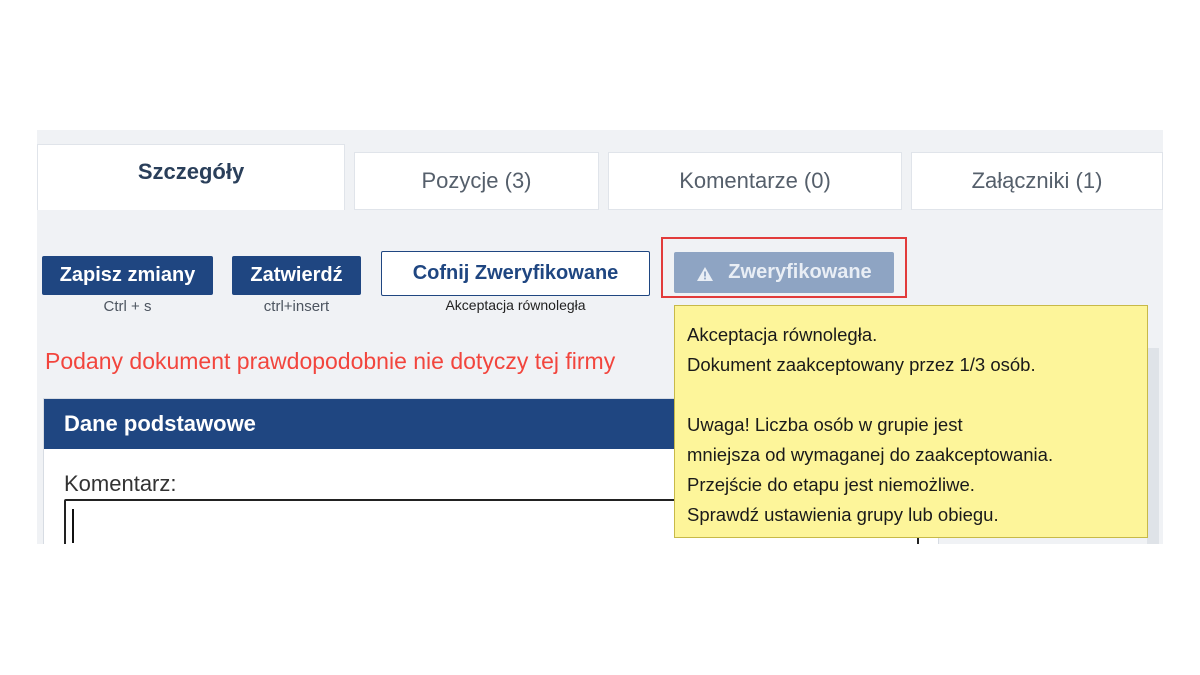 The image size is (1200, 675). Describe the element at coordinates (843, 514) in the screenshot. I see `tooltip-line: Sprawdź ustawienia grupy lub obiegu.` at that location.